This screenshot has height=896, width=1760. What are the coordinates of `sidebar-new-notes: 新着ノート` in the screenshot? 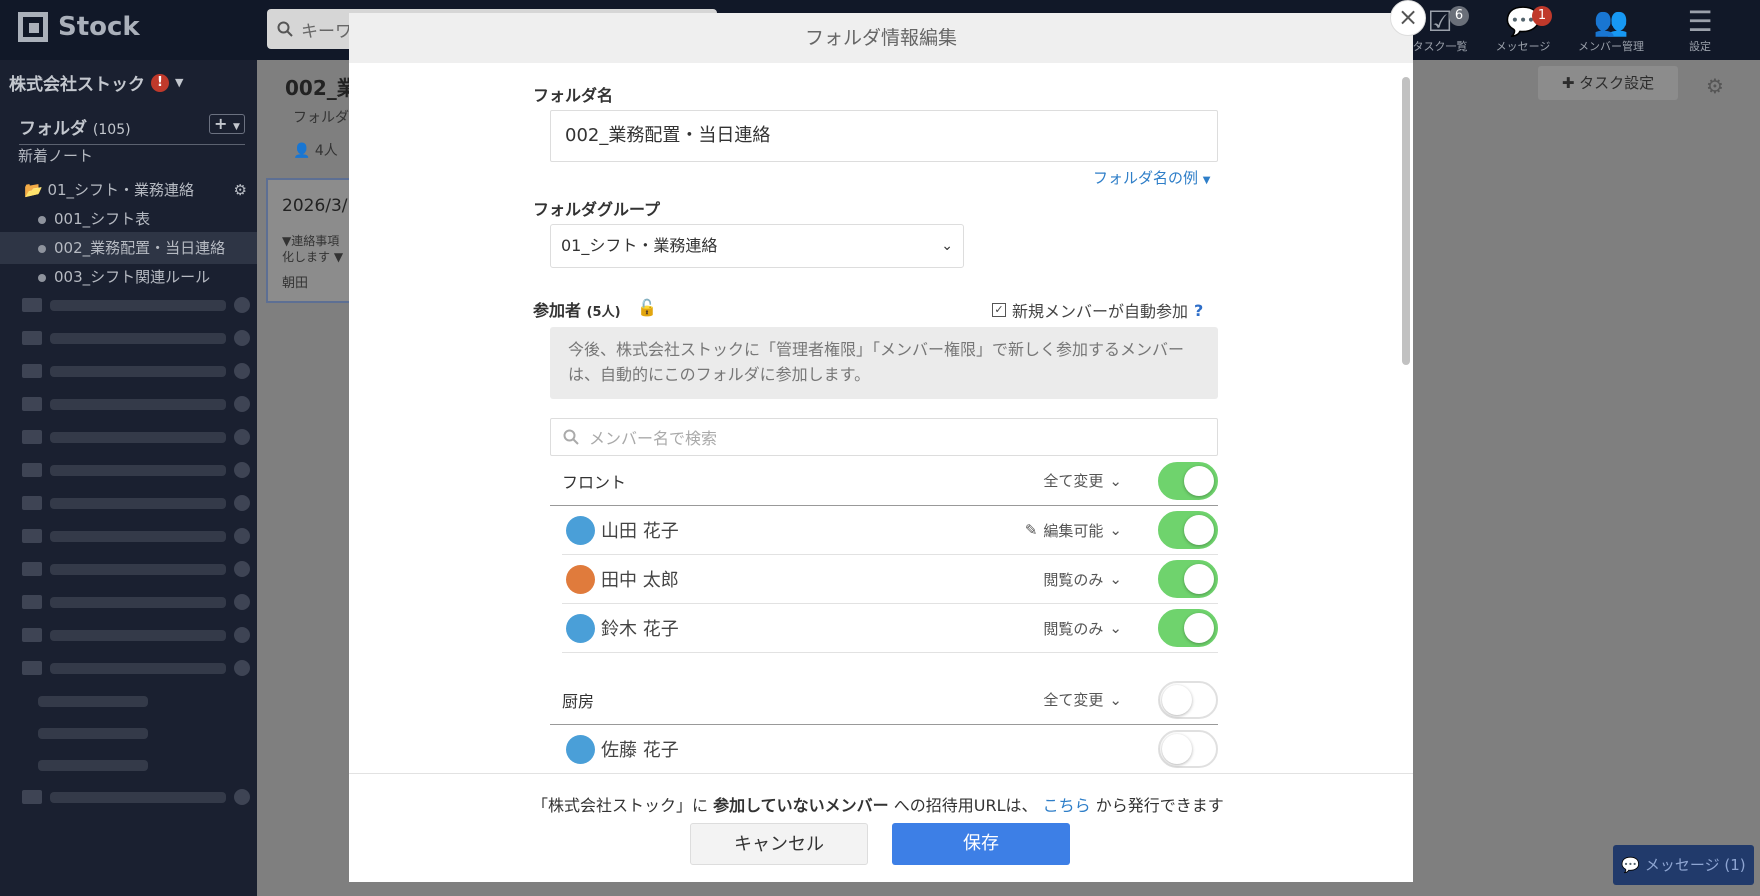 It's located at (128, 156).